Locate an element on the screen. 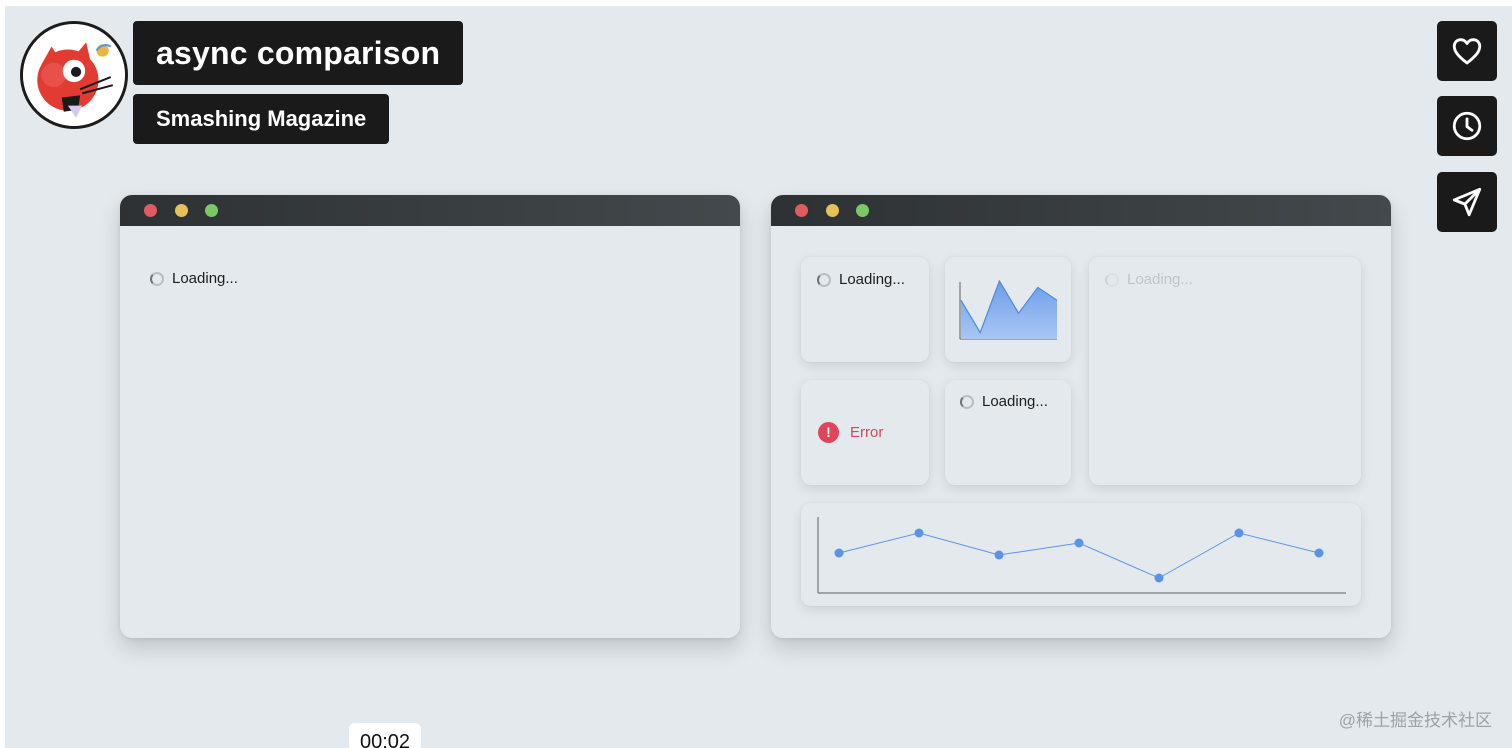 The image size is (1512, 748). cat-mascot-icon is located at coordinates (74, 75).